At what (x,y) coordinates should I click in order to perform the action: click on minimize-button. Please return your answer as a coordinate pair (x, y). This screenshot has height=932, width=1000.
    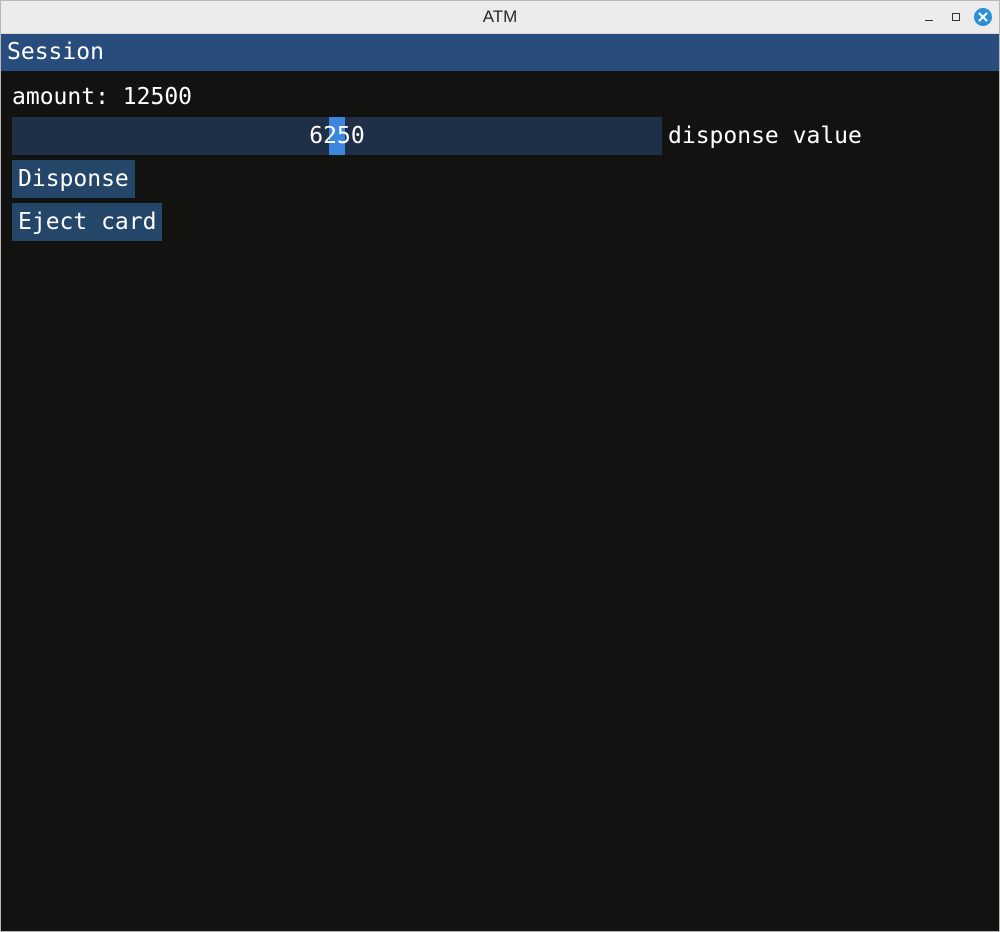
    Looking at the image, I should click on (929, 17).